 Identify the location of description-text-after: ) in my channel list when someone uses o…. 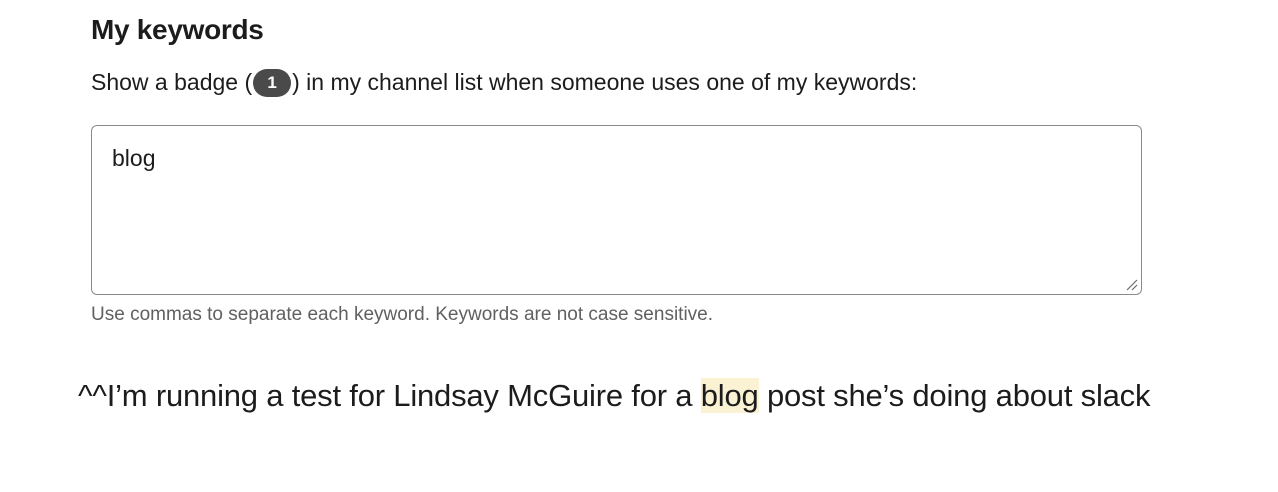
(605, 82).